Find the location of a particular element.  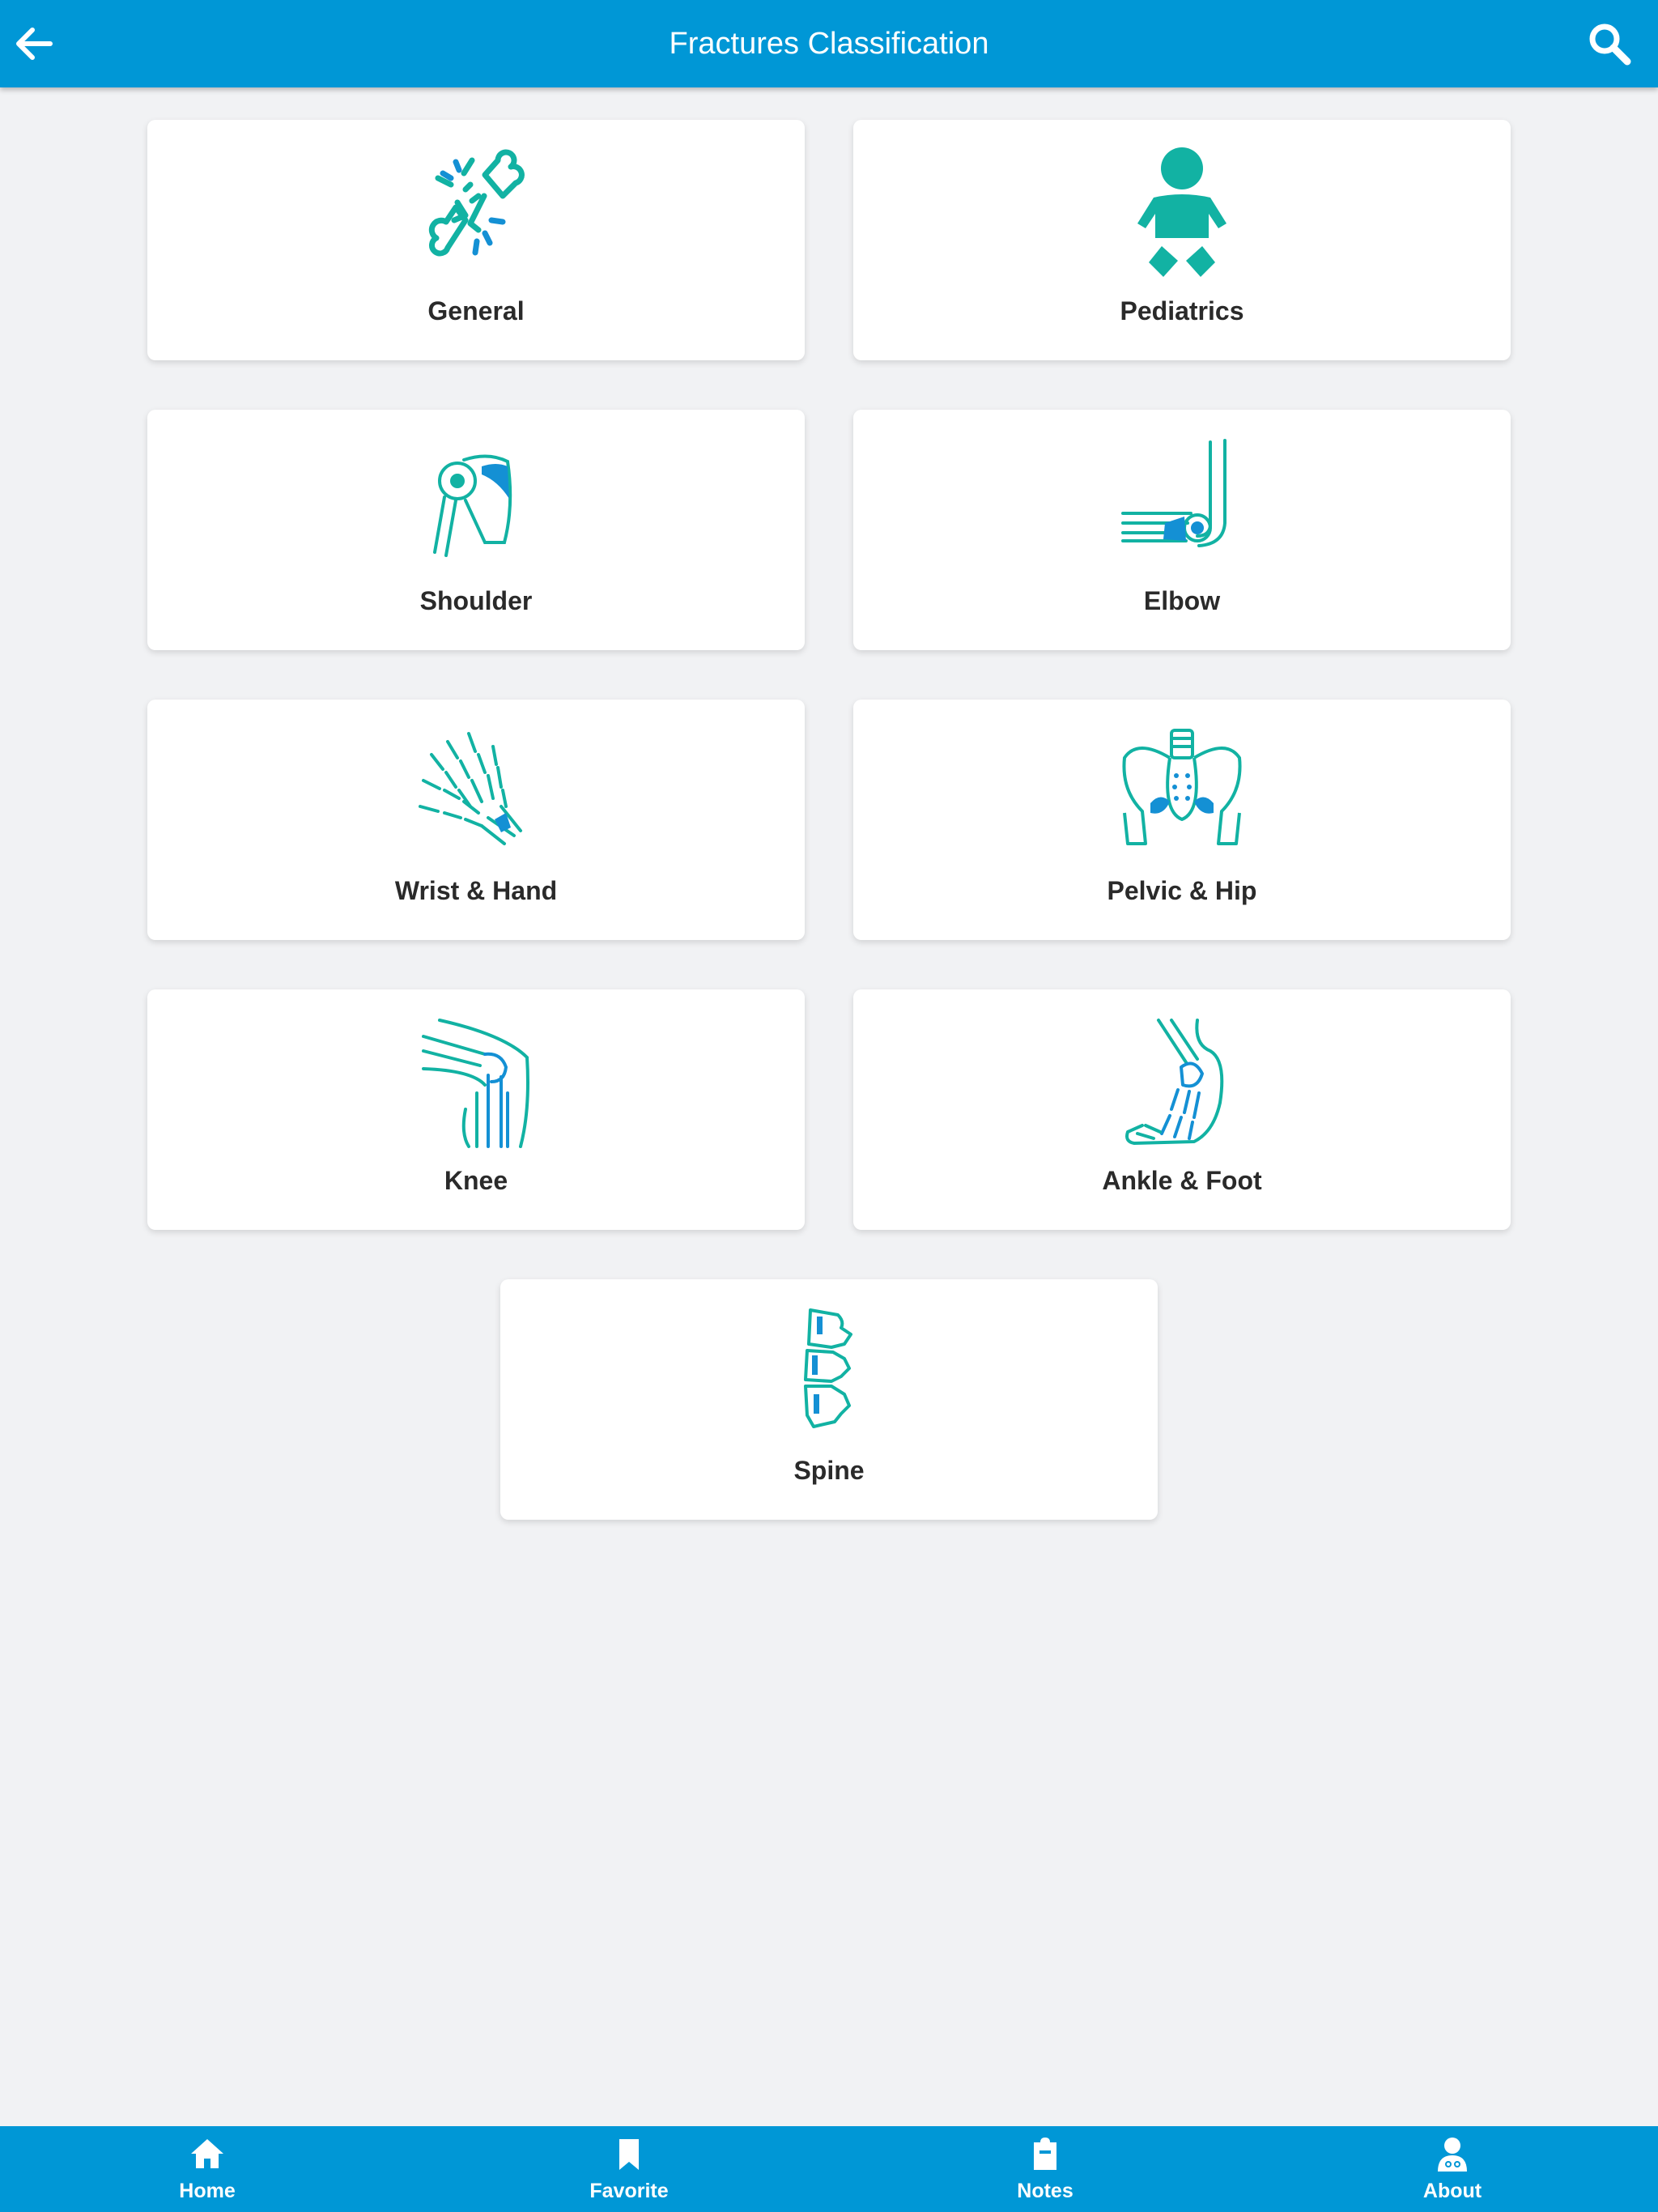

search-button is located at coordinates (1609, 43).